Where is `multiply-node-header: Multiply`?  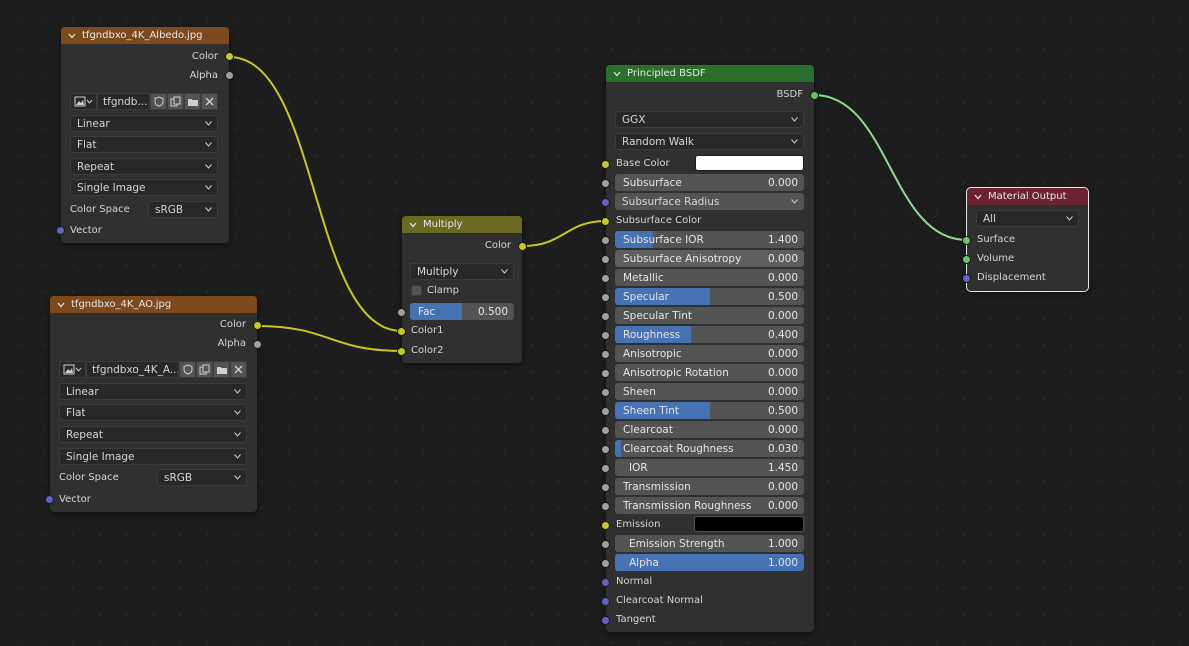 multiply-node-header: Multiply is located at coordinates (462, 224).